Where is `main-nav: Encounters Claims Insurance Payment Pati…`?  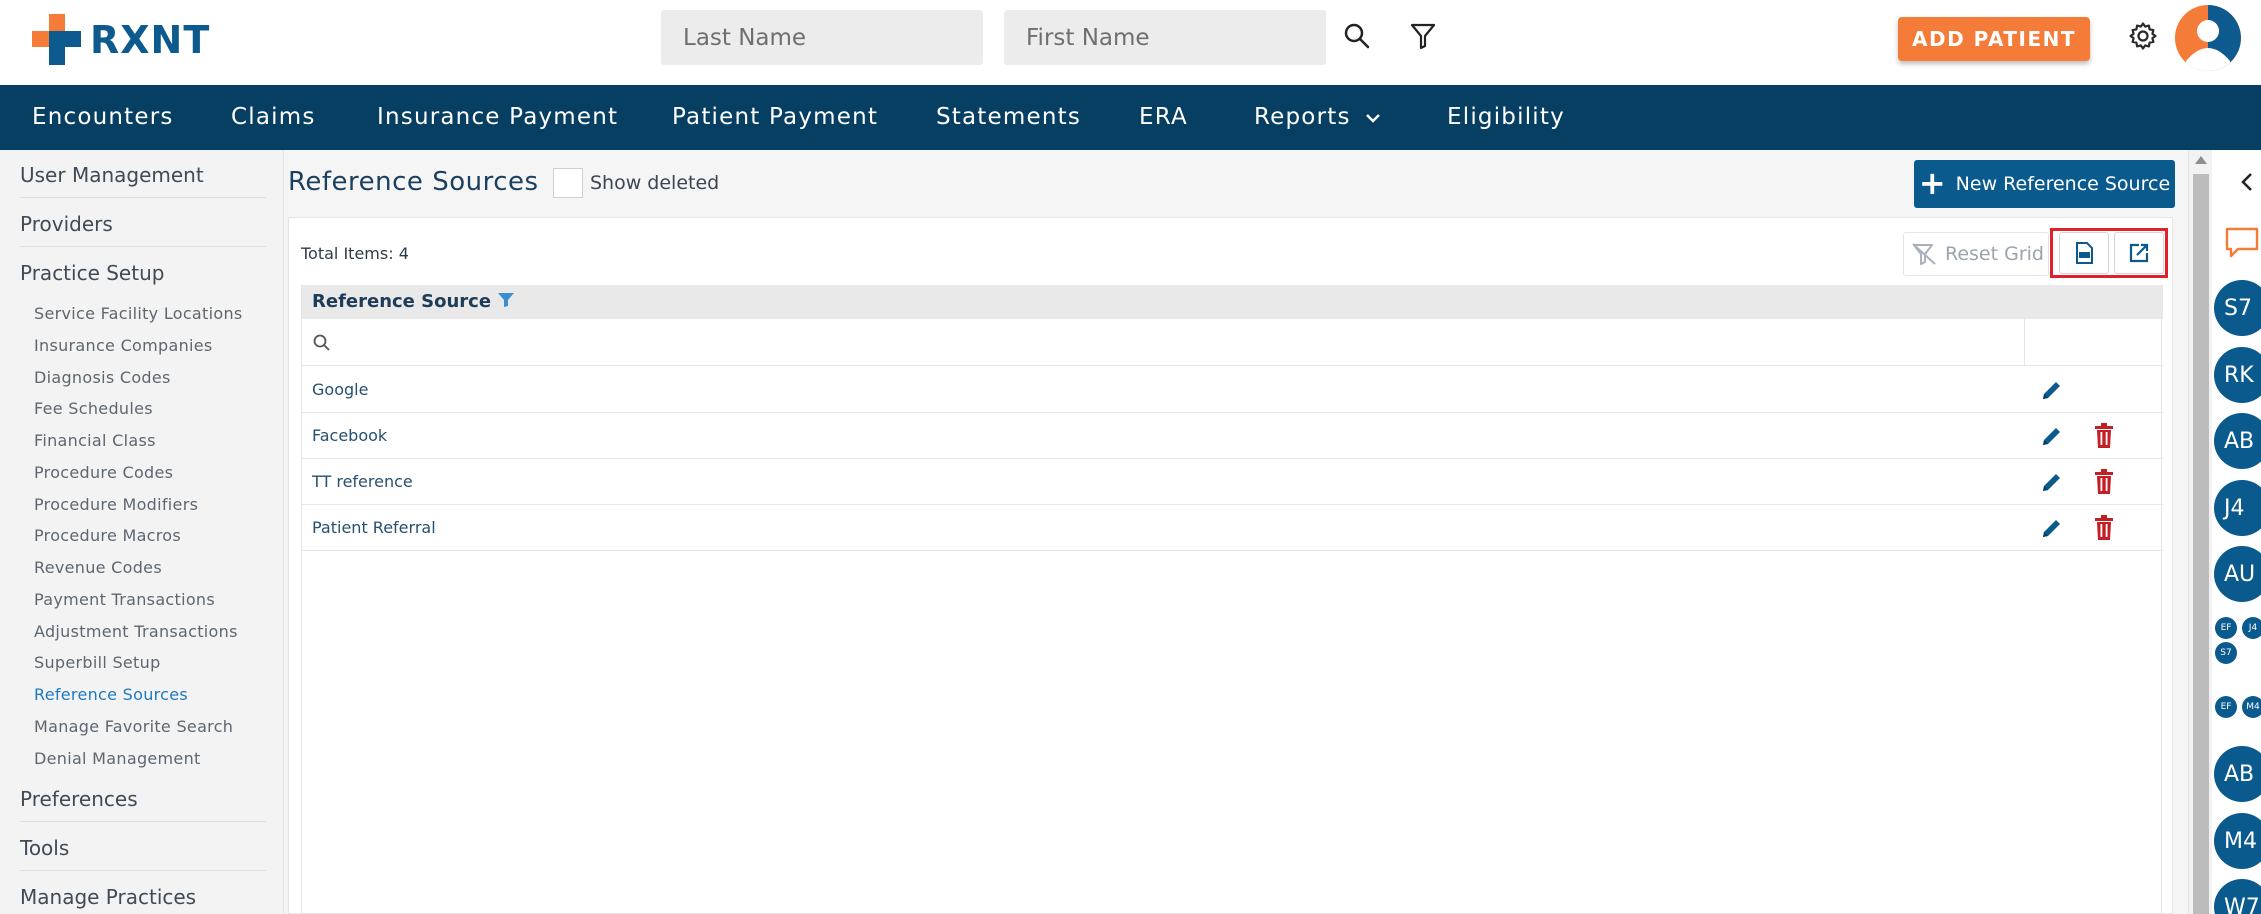
main-nav: Encounters Claims Insurance Payment Pati… is located at coordinates (1130, 117).